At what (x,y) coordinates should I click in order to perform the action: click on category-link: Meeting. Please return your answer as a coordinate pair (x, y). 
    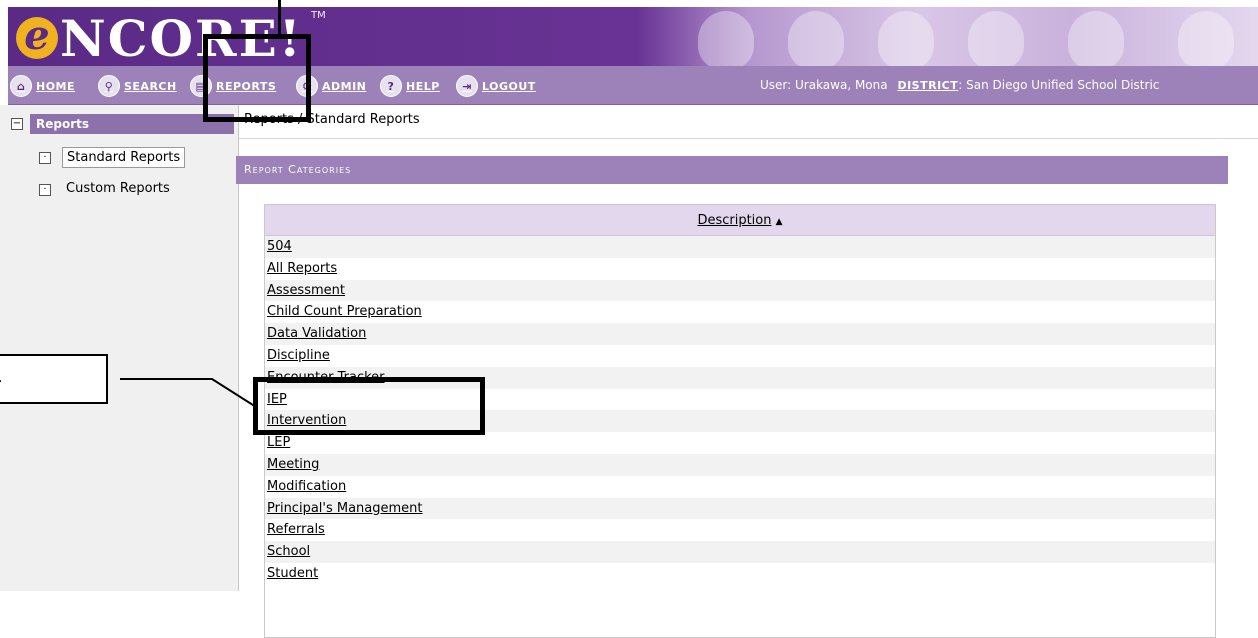
    Looking at the image, I should click on (293, 464).